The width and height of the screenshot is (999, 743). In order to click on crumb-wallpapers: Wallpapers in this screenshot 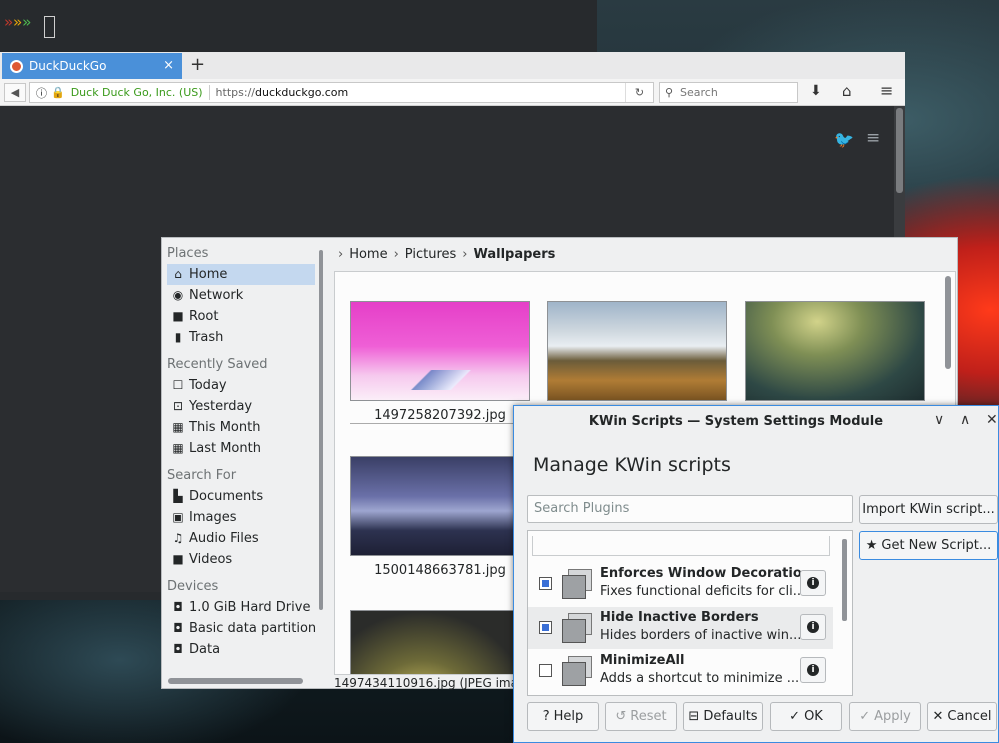, I will do `click(514, 254)`.